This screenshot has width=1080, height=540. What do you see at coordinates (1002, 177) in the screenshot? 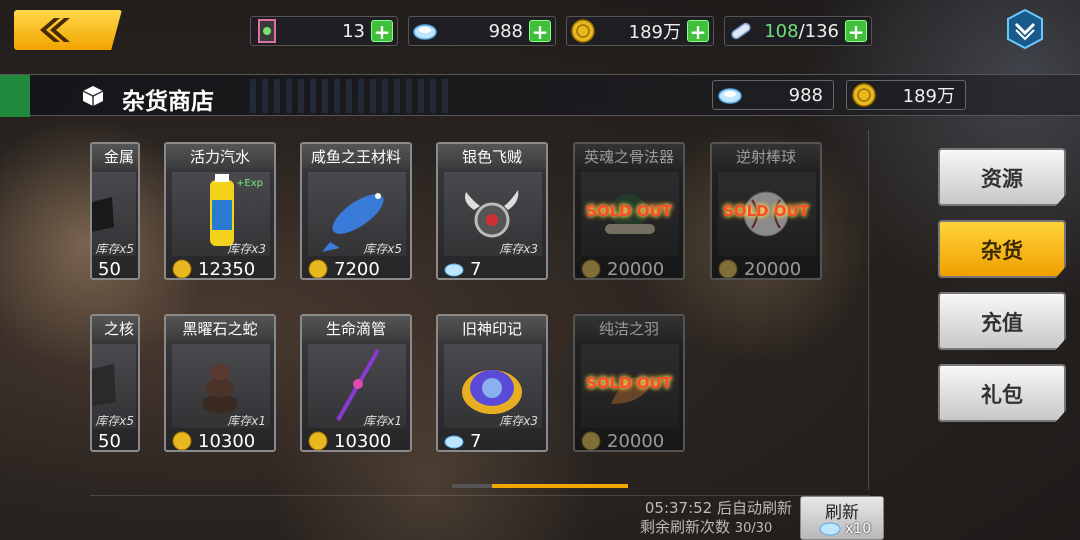
I see `tab-resources: 资源` at bounding box center [1002, 177].